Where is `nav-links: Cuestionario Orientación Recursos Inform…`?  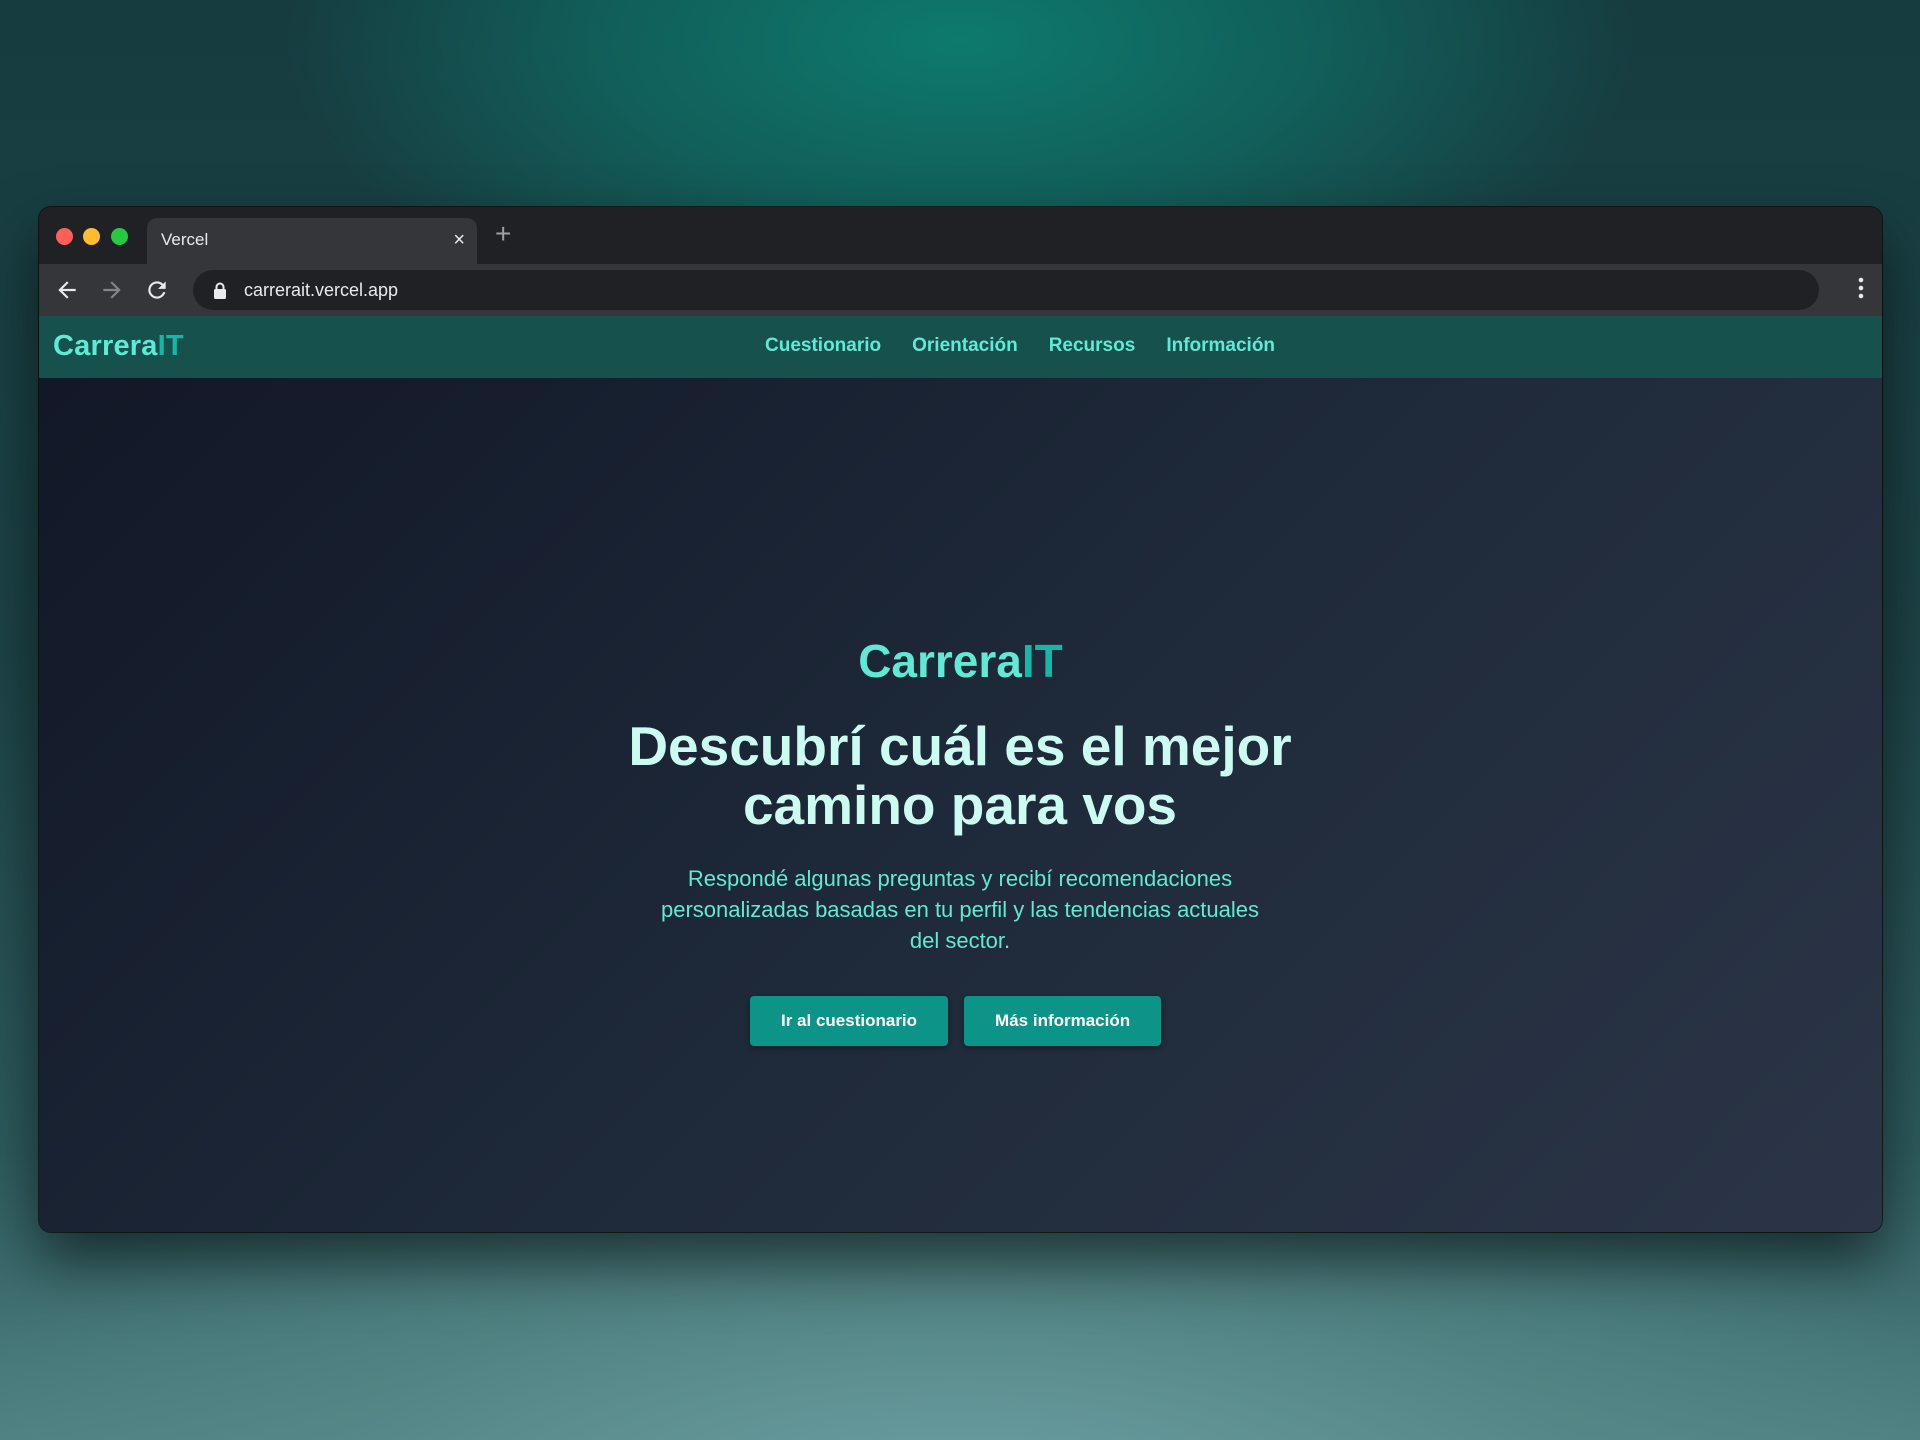 nav-links: Cuestionario Orientación Recursos Inform… is located at coordinates (1020, 346).